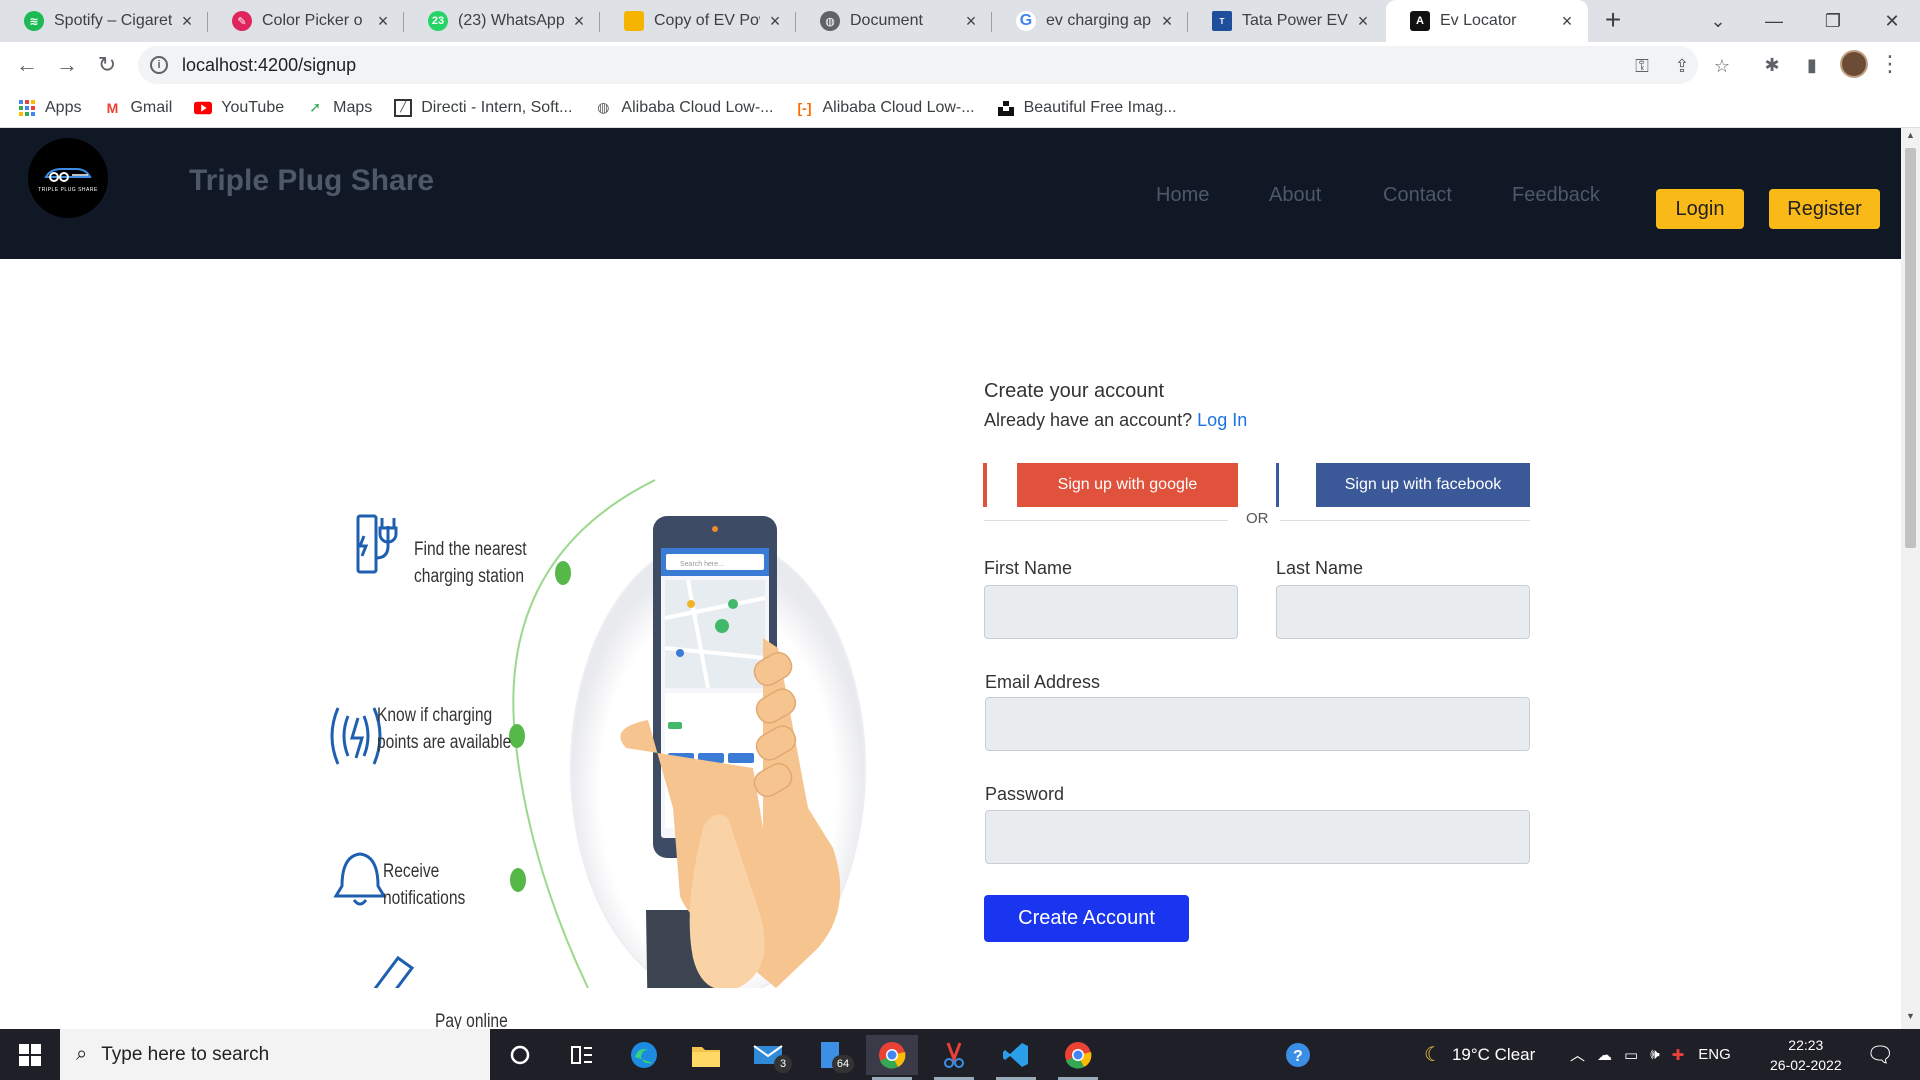 The width and height of the screenshot is (1920, 1080). What do you see at coordinates (1910, 138) in the screenshot?
I see `scroll-up-arrow: ▲` at bounding box center [1910, 138].